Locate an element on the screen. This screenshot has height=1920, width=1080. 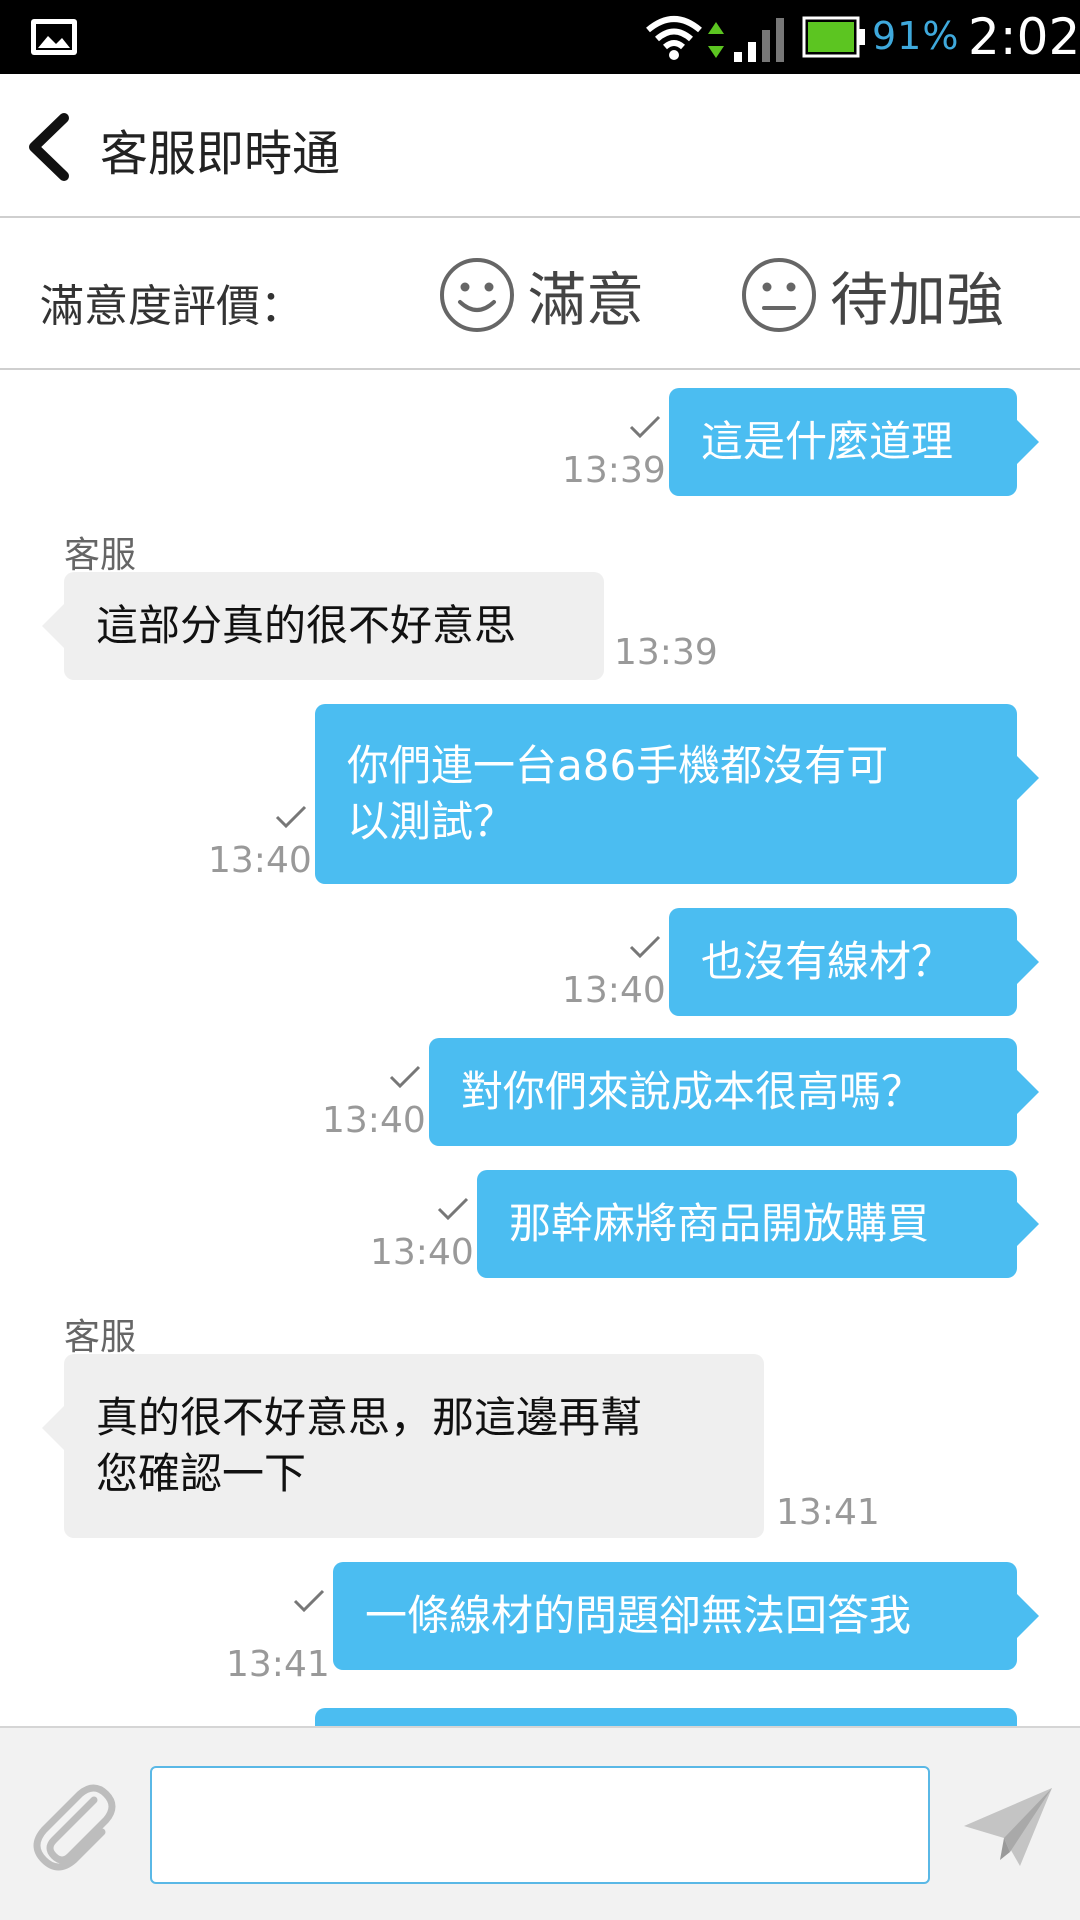
chevron-left-icon is located at coordinates (50, 147).